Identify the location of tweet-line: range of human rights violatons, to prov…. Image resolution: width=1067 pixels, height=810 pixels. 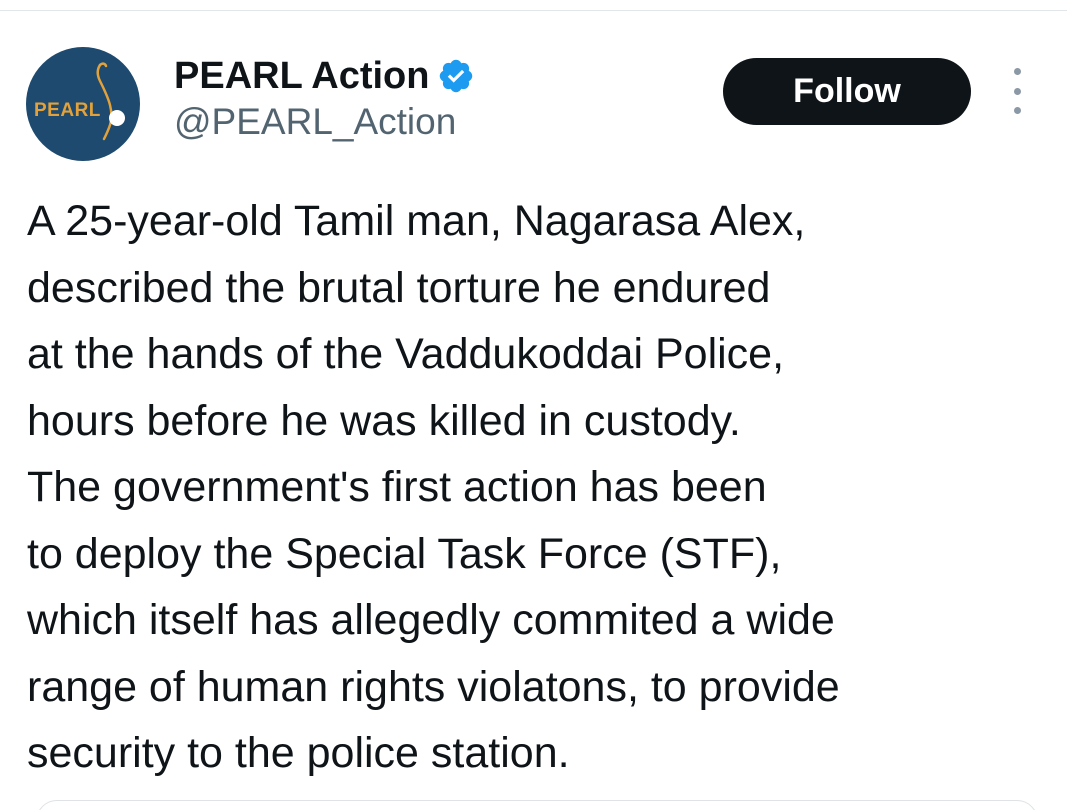
(433, 686).